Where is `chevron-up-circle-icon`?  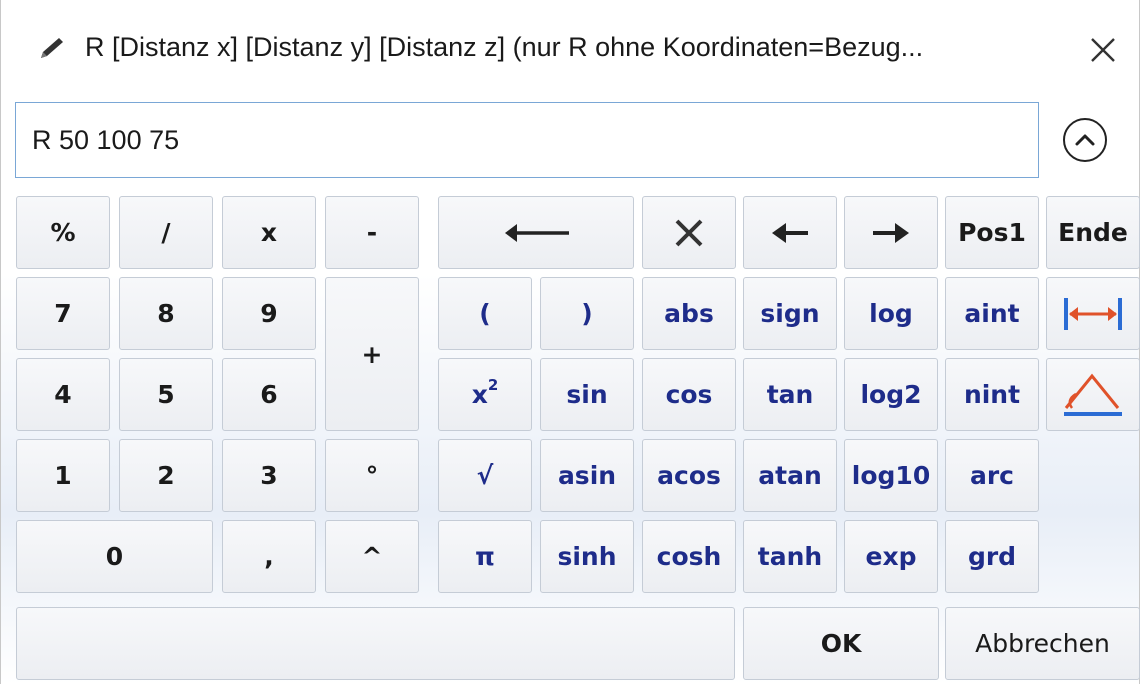
chevron-up-circle-icon is located at coordinates (1085, 140).